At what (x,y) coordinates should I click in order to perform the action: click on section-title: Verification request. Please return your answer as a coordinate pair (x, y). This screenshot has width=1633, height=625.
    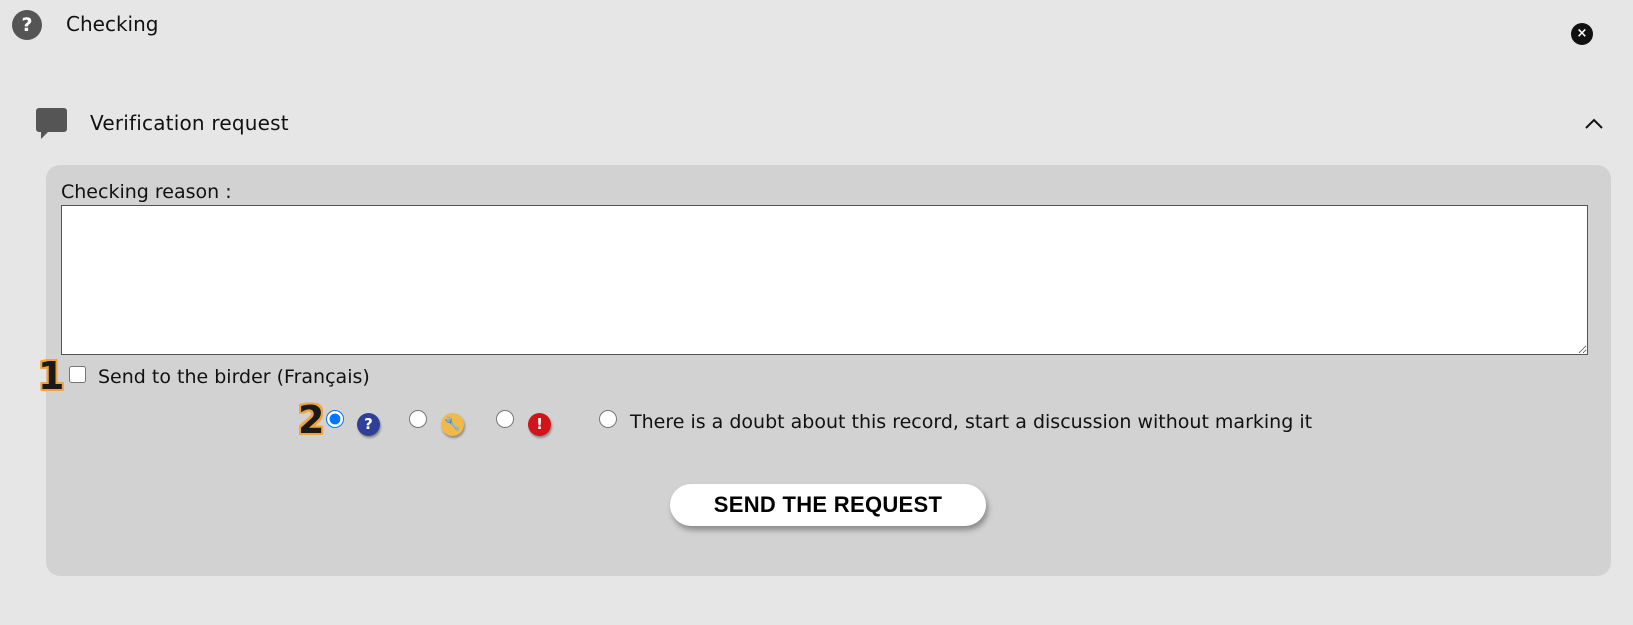
    Looking at the image, I should click on (189, 123).